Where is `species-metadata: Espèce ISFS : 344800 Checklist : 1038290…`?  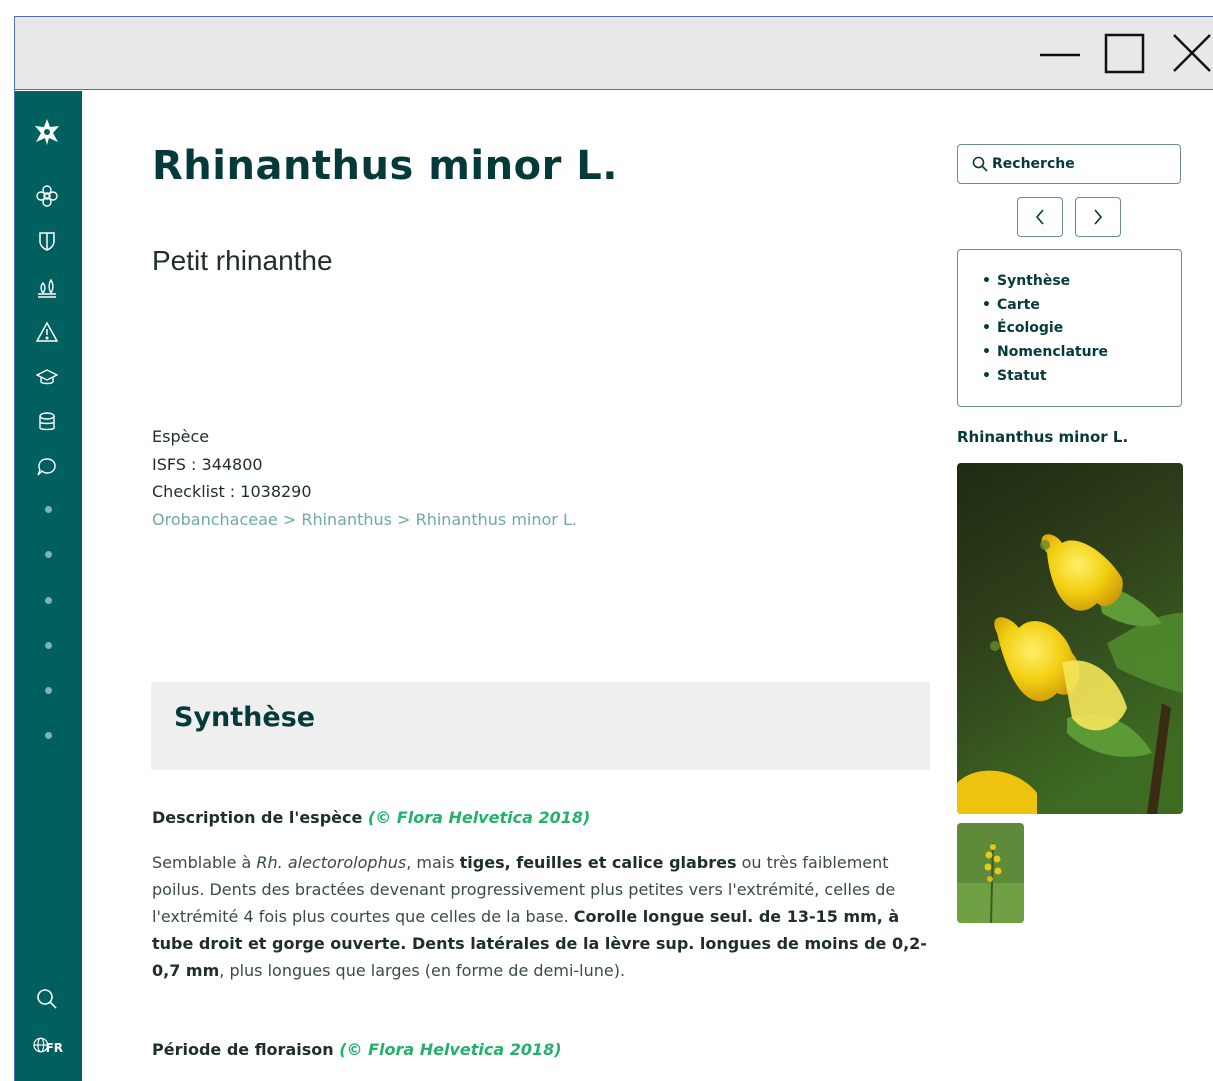
species-metadata: Espèce ISFS : 344800 Checklist : 1038290… is located at coordinates (364, 478).